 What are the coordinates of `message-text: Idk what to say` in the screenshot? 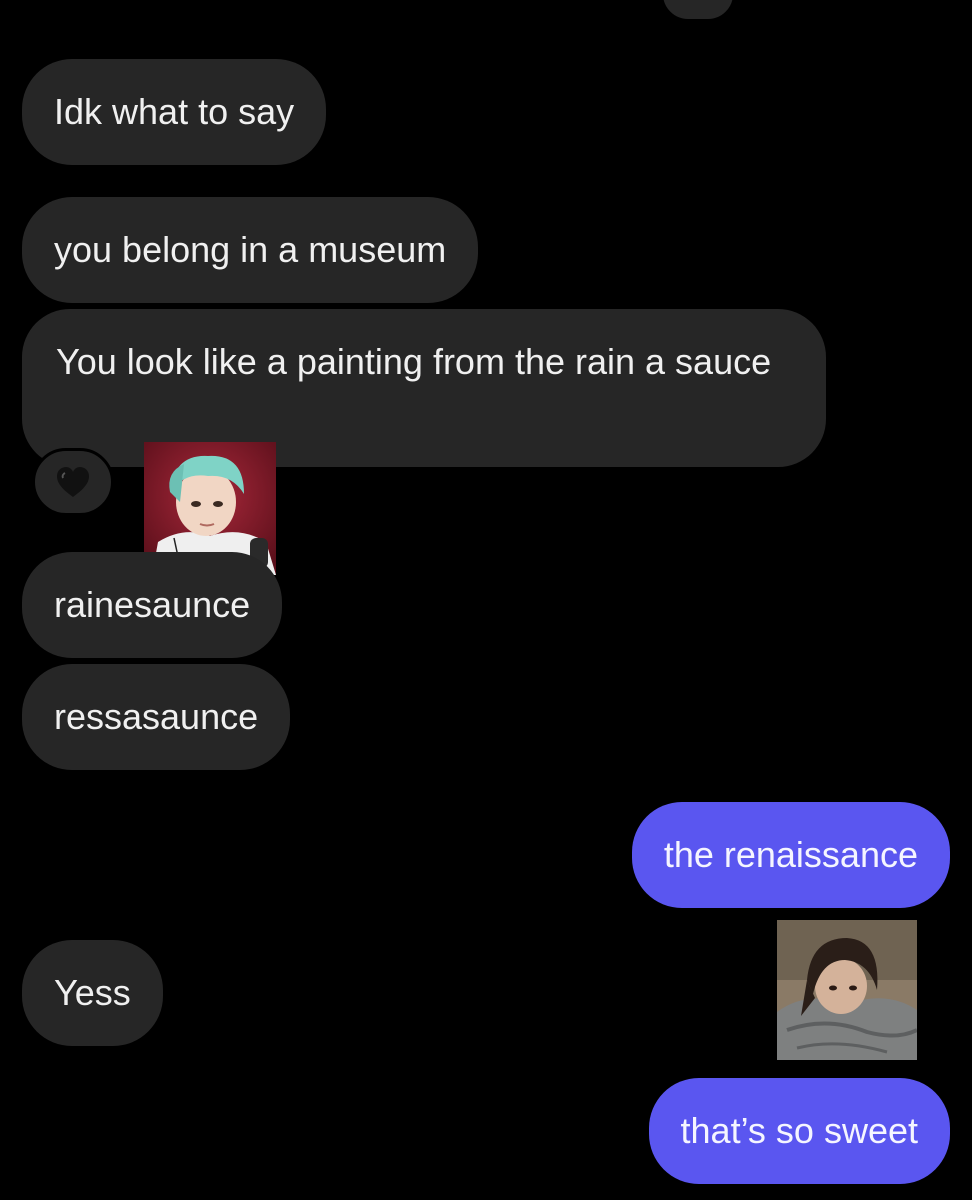 It's located at (174, 111).